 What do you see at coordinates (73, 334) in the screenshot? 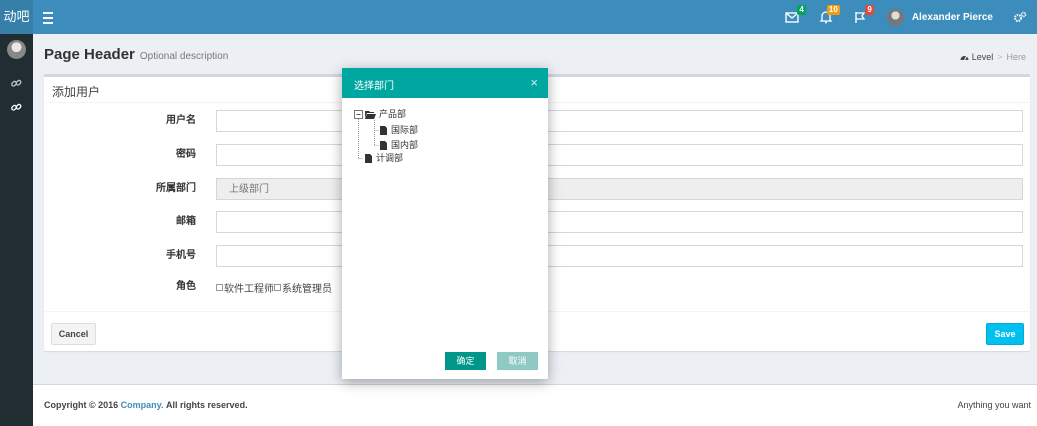
I see `cancel-button: Cancel` at bounding box center [73, 334].